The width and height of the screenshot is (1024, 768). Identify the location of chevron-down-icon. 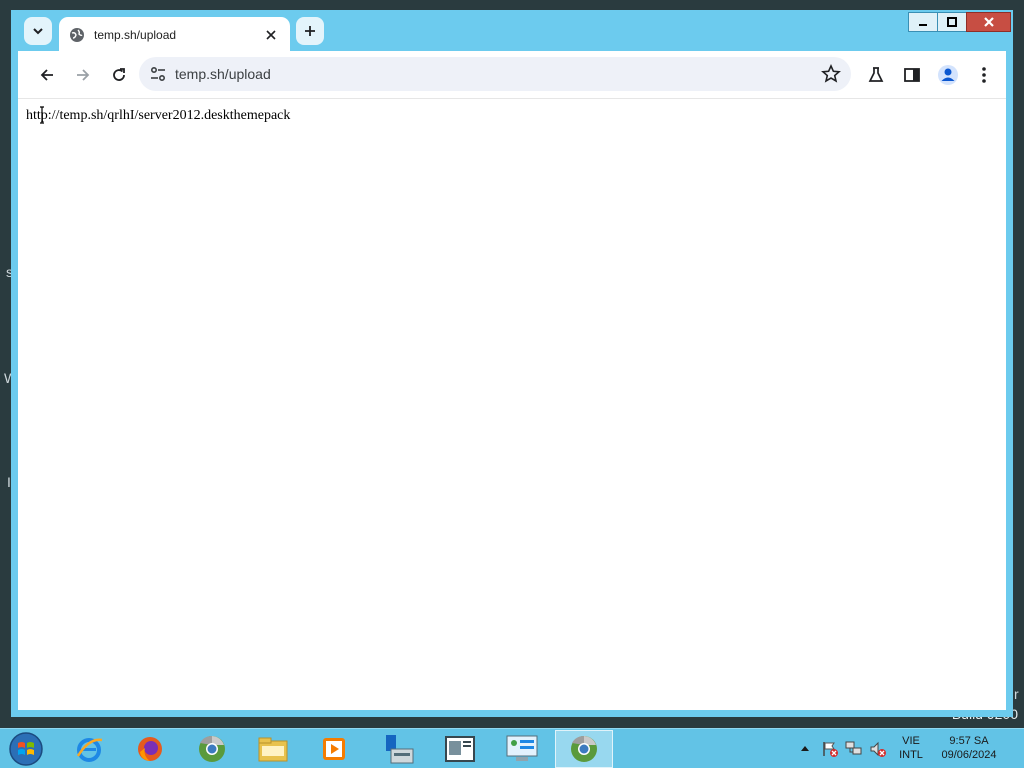
(38, 31).